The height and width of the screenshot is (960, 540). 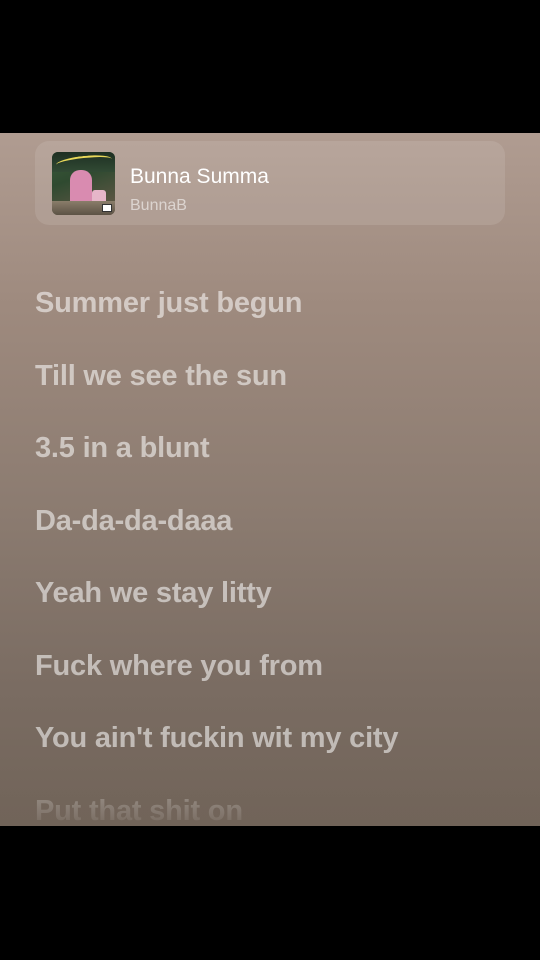 I want to click on lyric-line: Put that shit on, so click(x=139, y=810).